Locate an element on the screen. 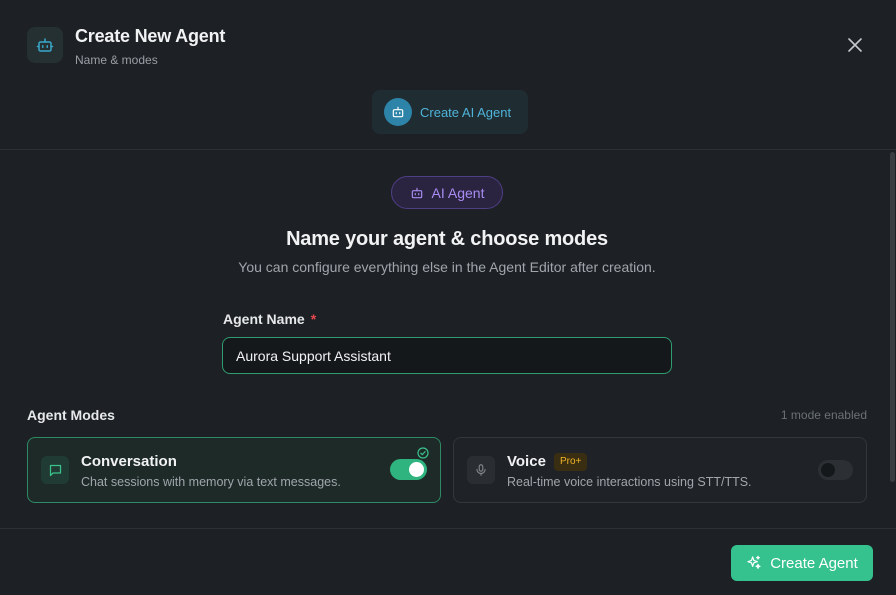  agent-name-label-text: Agent Name is located at coordinates (264, 319).